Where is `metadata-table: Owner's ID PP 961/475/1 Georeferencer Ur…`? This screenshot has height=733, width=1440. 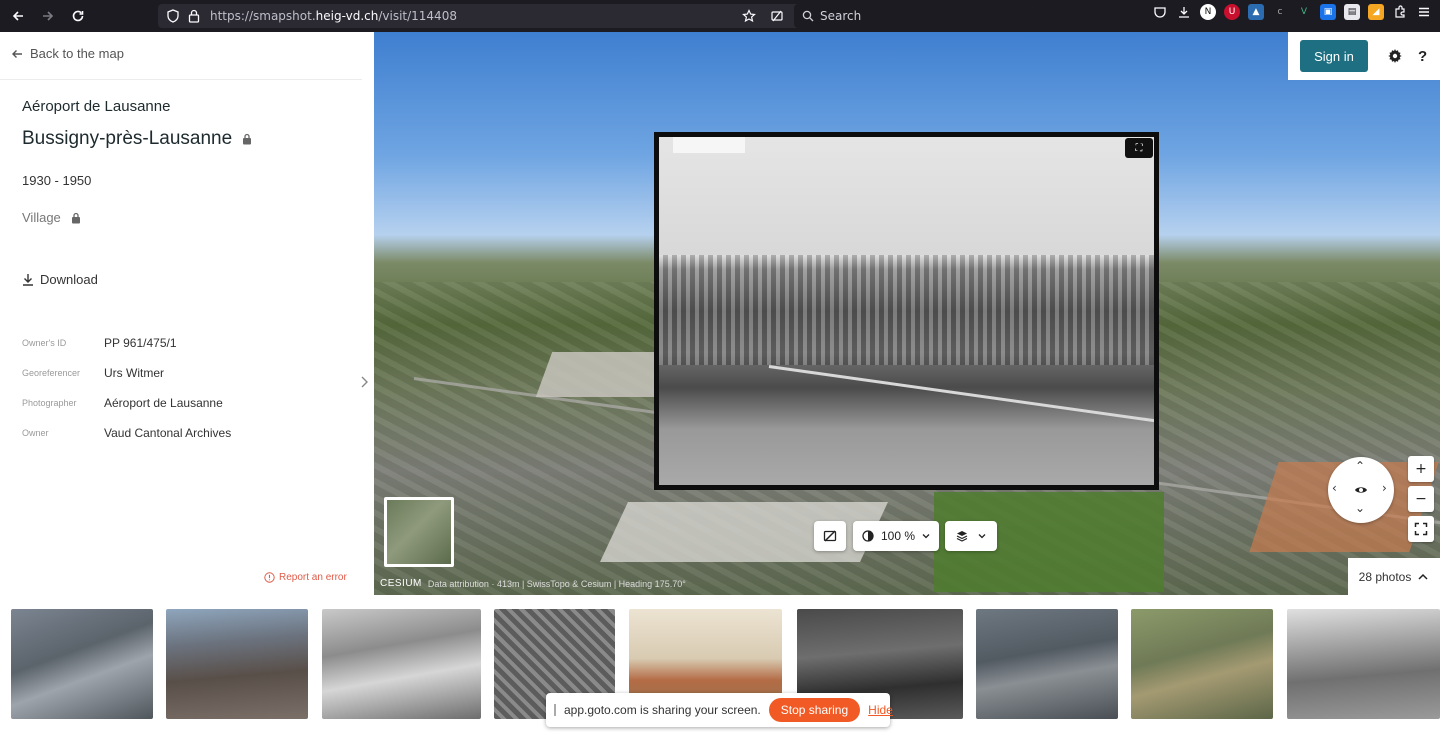 metadata-table: Owner's ID PP 961/475/1 Georeferencer Ur… is located at coordinates (126, 388).